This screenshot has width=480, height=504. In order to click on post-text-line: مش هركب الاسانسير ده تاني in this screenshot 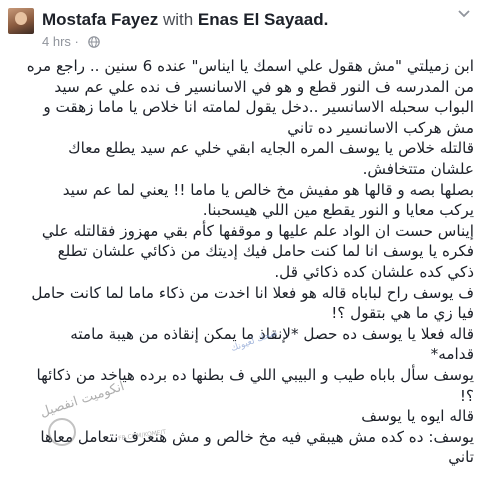, I will do `click(380, 127)`.